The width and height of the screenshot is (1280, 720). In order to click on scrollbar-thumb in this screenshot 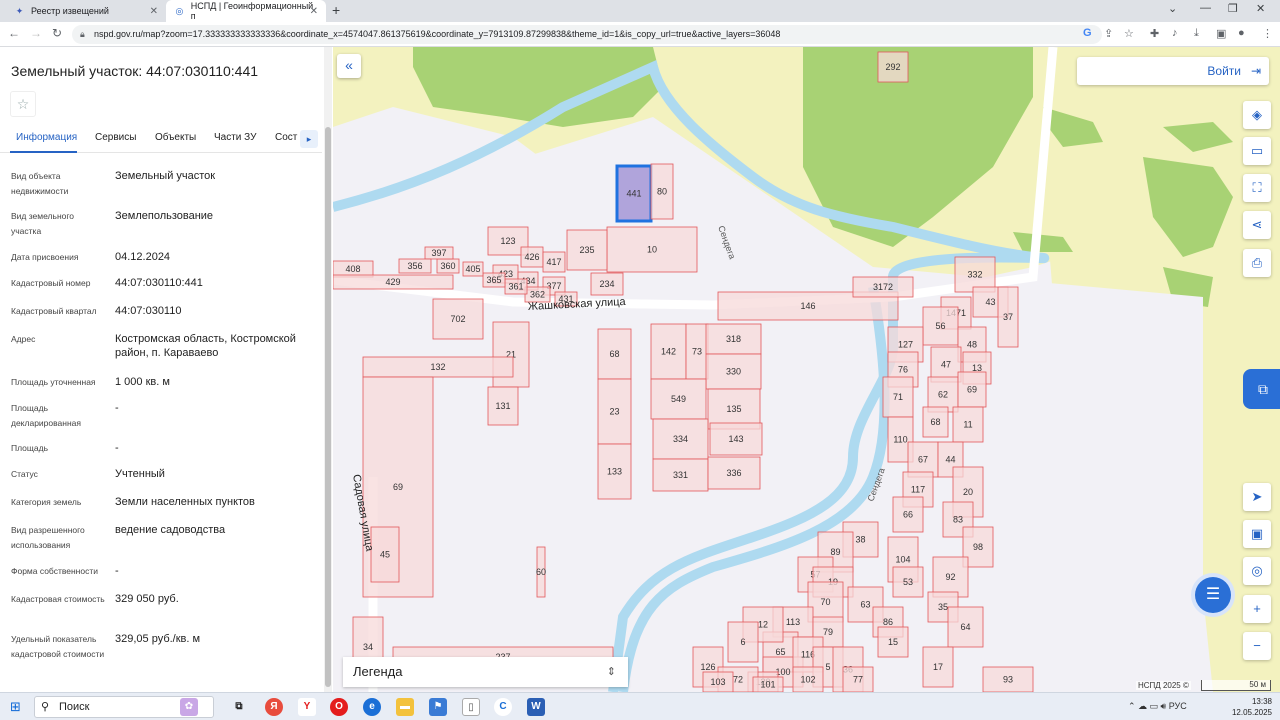, I will do `click(328, 407)`.